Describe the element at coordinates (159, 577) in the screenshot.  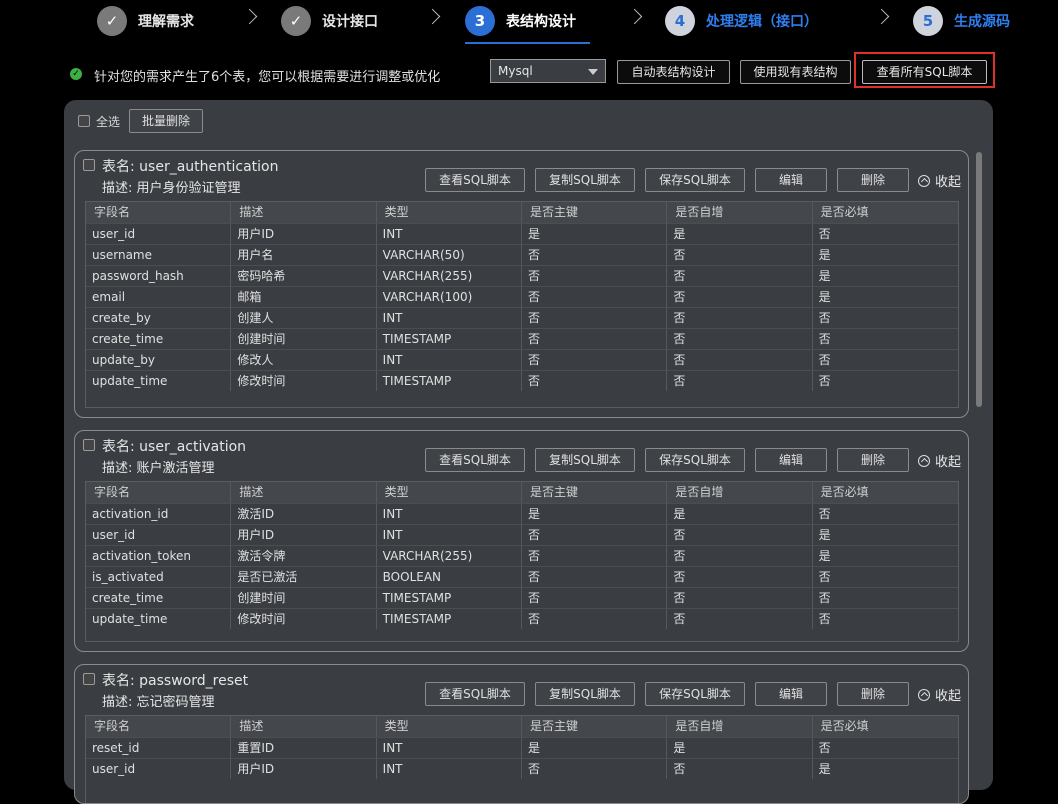
I see `field-name: is_activated` at that location.